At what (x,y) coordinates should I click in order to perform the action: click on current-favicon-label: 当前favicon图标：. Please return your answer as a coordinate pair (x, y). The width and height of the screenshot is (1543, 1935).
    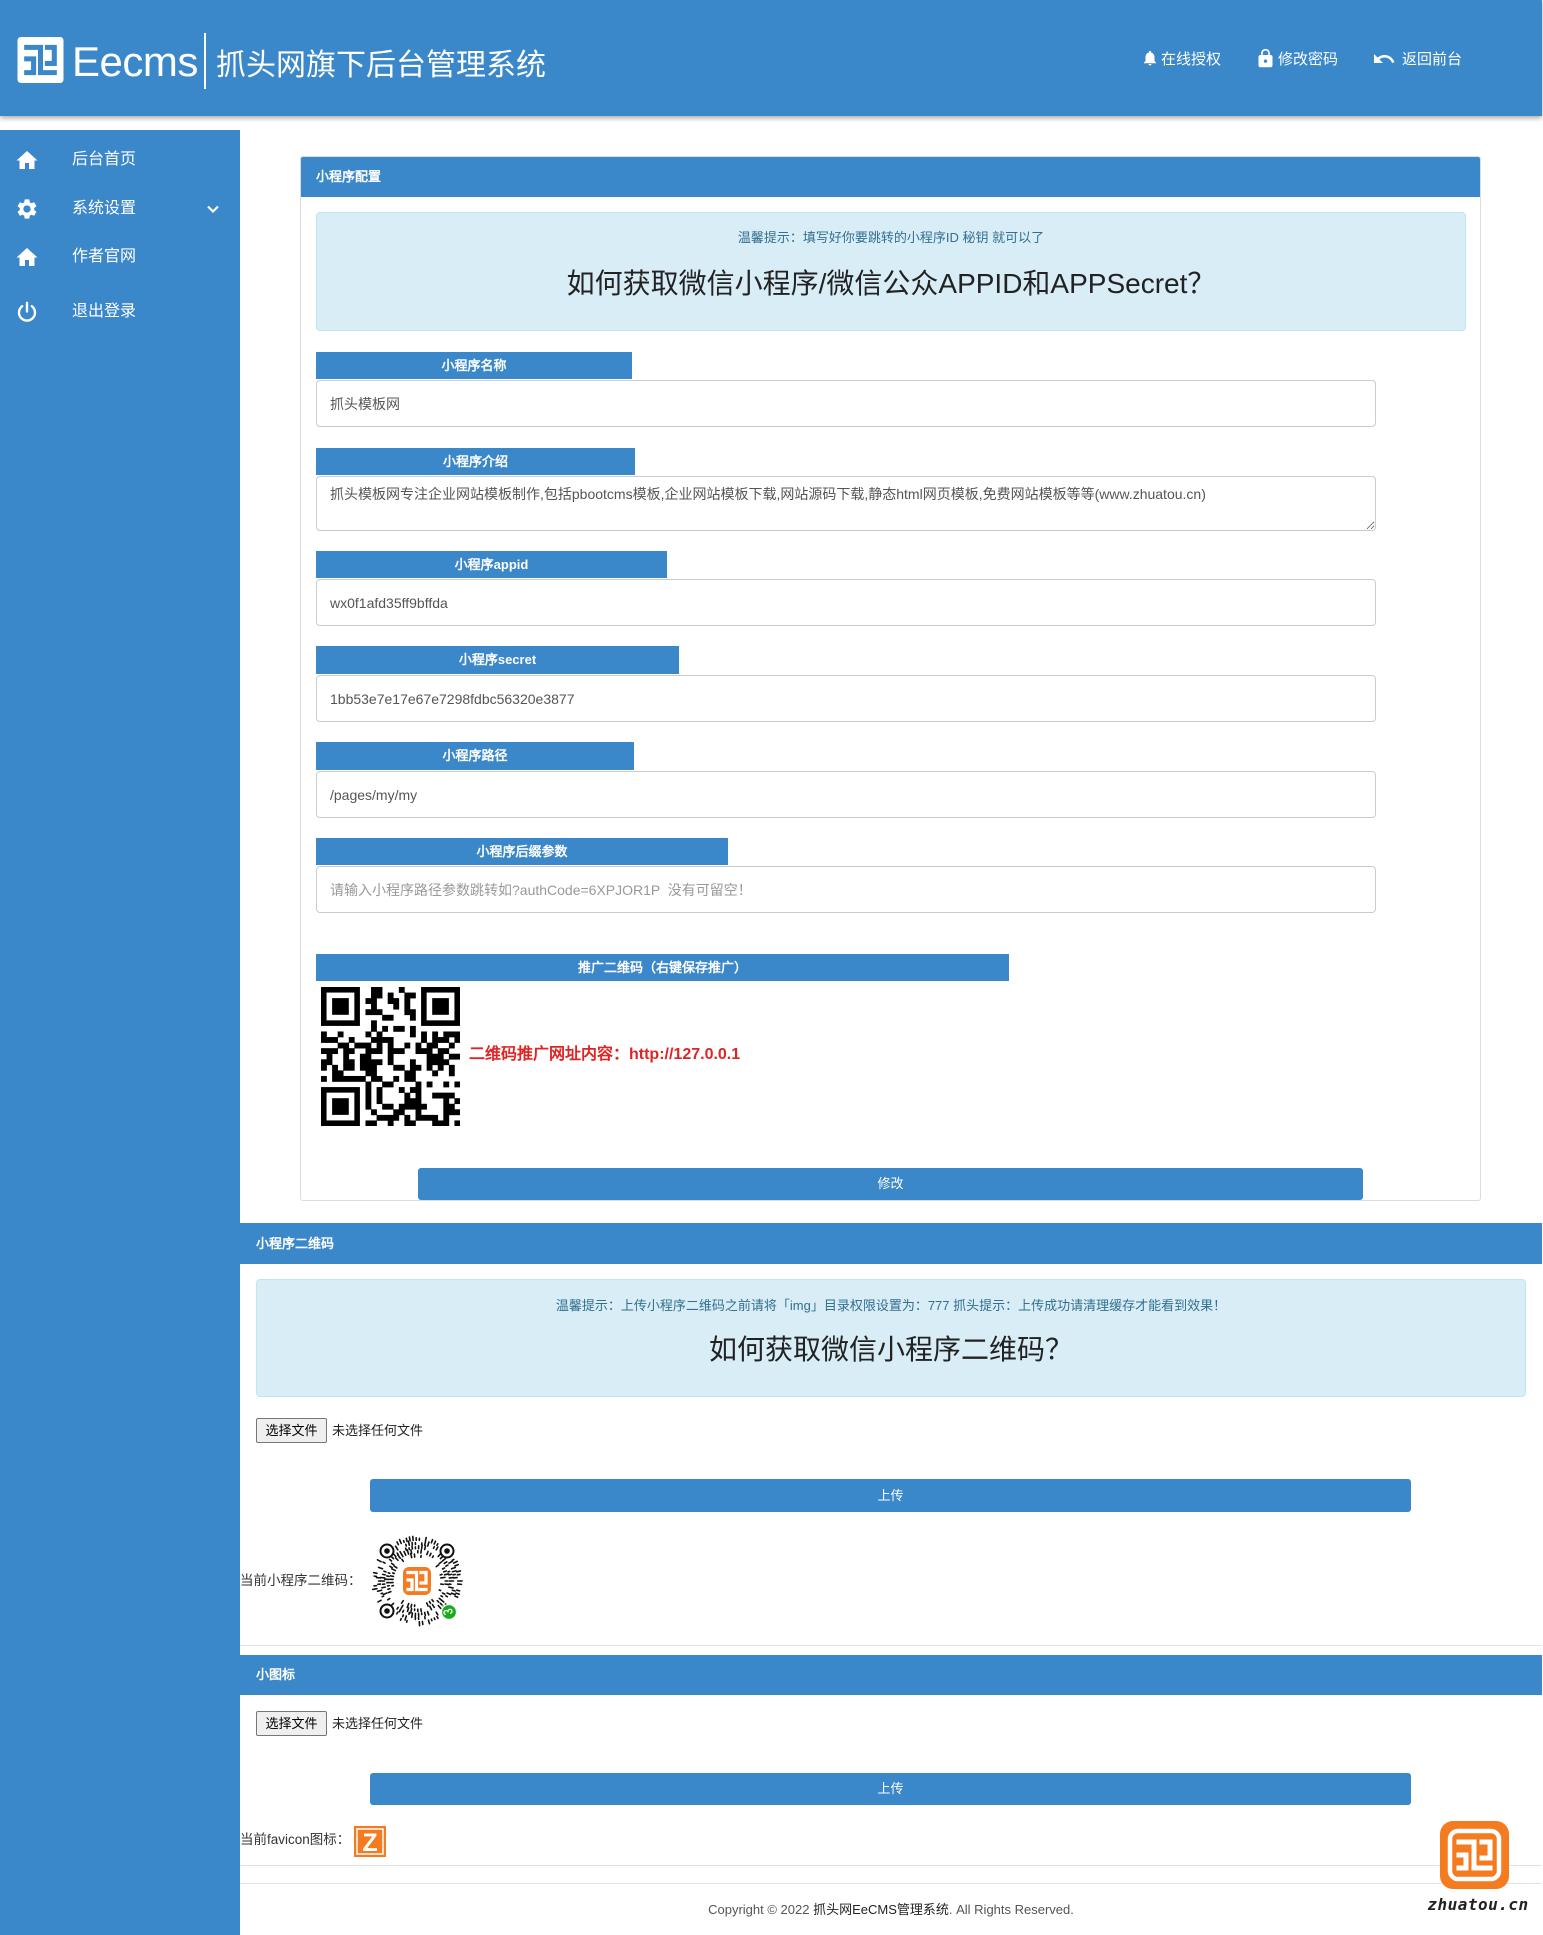
    Looking at the image, I should click on (295, 1839).